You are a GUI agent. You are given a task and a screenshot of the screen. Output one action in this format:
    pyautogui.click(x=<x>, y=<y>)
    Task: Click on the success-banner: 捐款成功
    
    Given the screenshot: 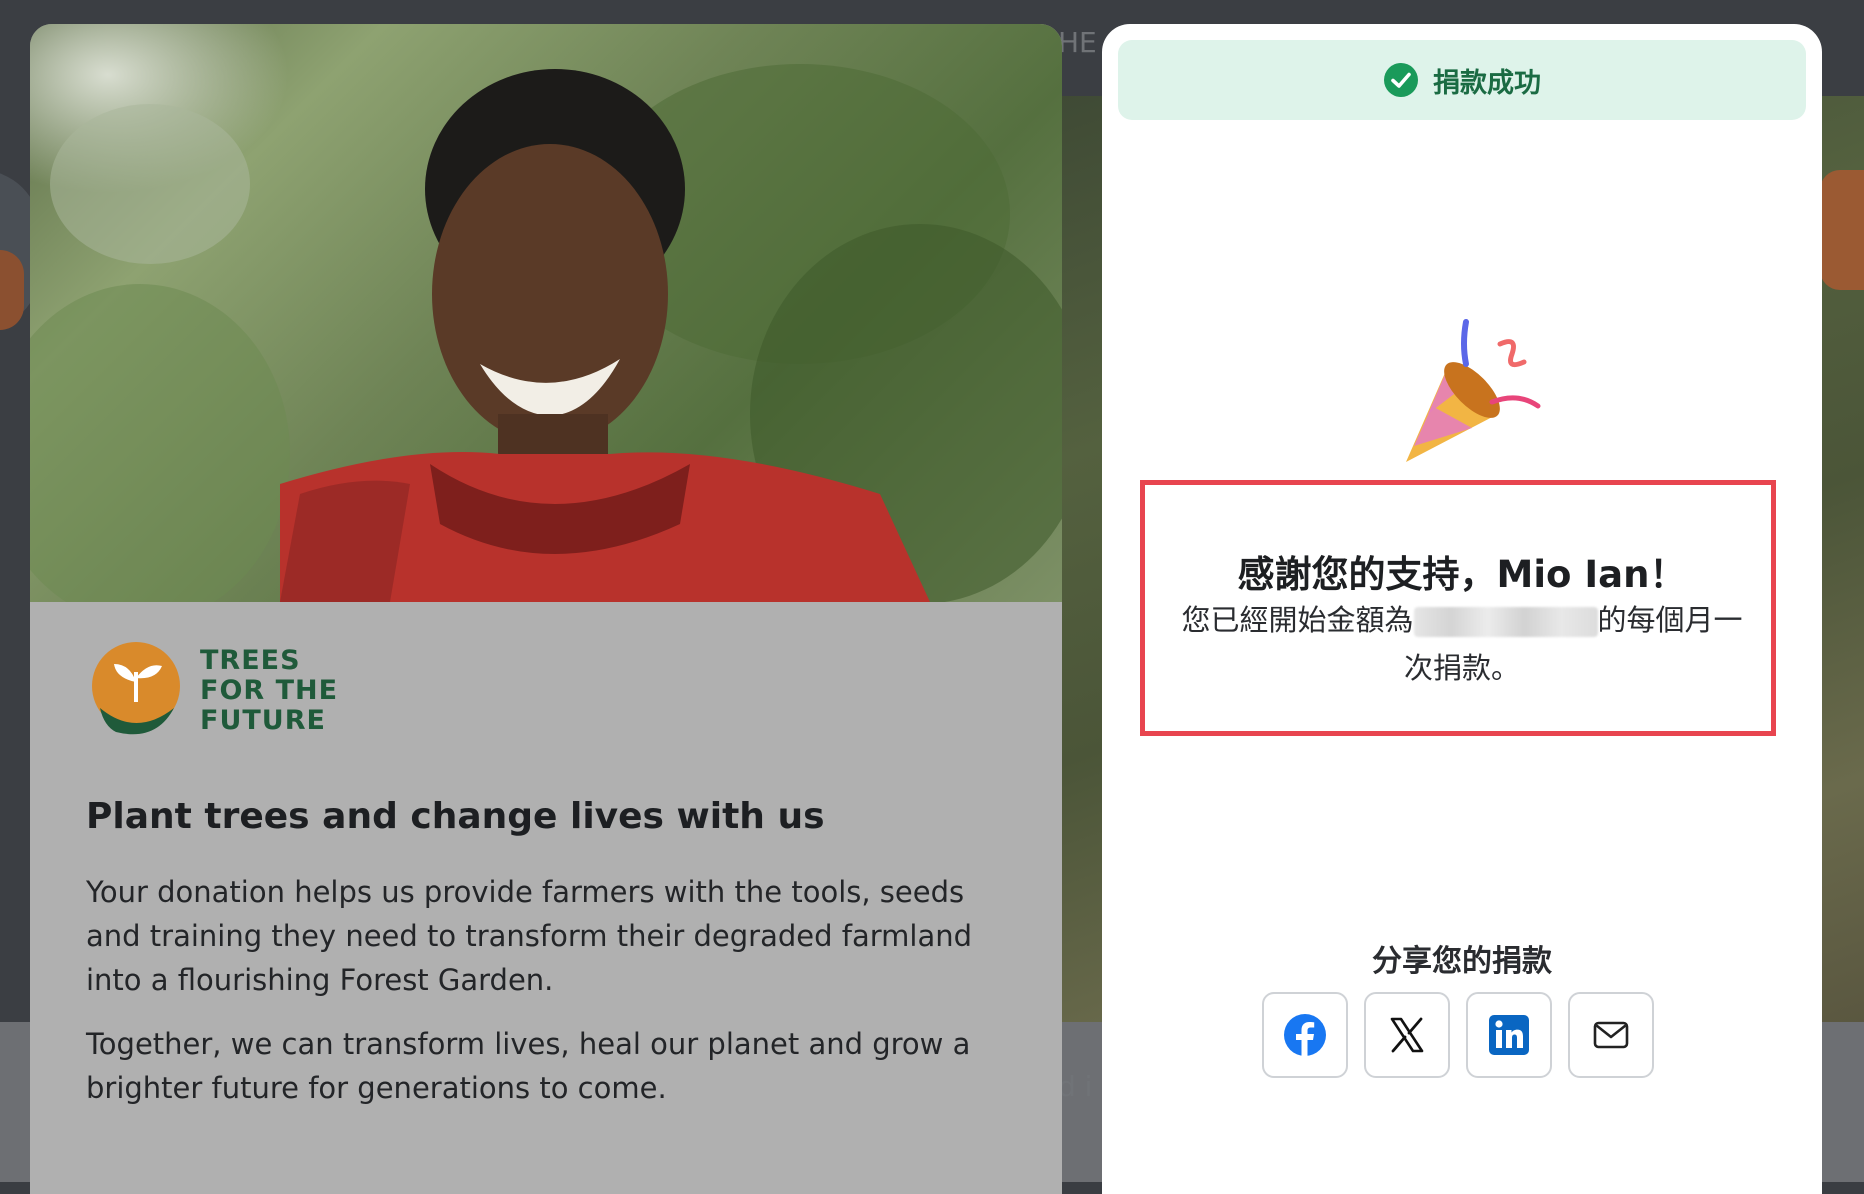 What is the action you would take?
    pyautogui.click(x=1462, y=80)
    